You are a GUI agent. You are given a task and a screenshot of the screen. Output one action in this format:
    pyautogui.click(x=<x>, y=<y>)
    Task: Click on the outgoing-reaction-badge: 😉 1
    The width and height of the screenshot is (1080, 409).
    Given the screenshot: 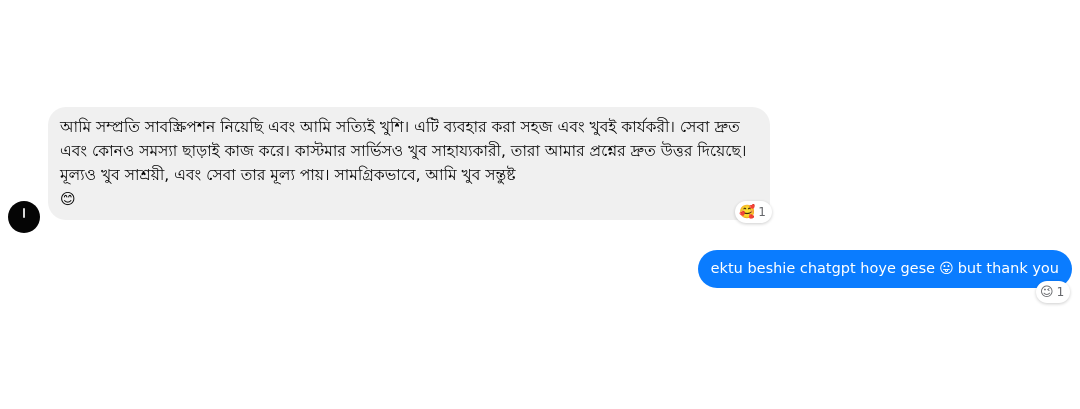 What is the action you would take?
    pyautogui.click(x=1053, y=292)
    